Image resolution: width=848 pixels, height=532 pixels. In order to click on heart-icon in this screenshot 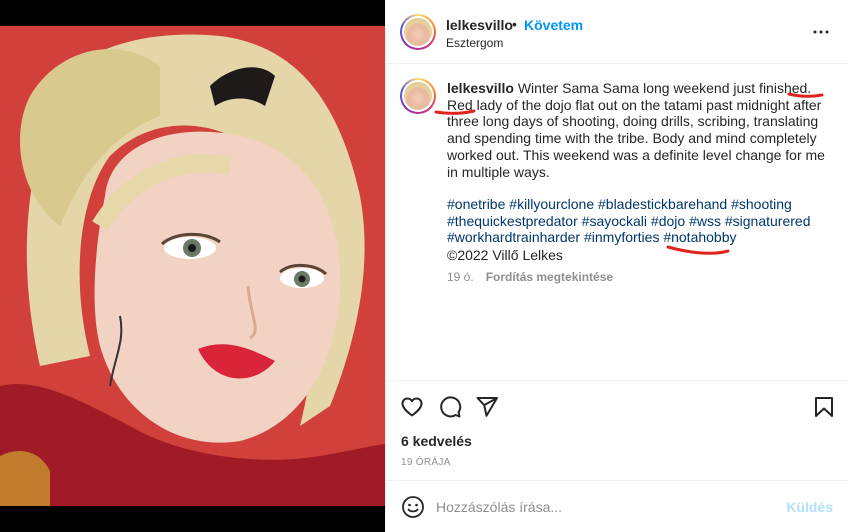, I will do `click(412, 407)`.